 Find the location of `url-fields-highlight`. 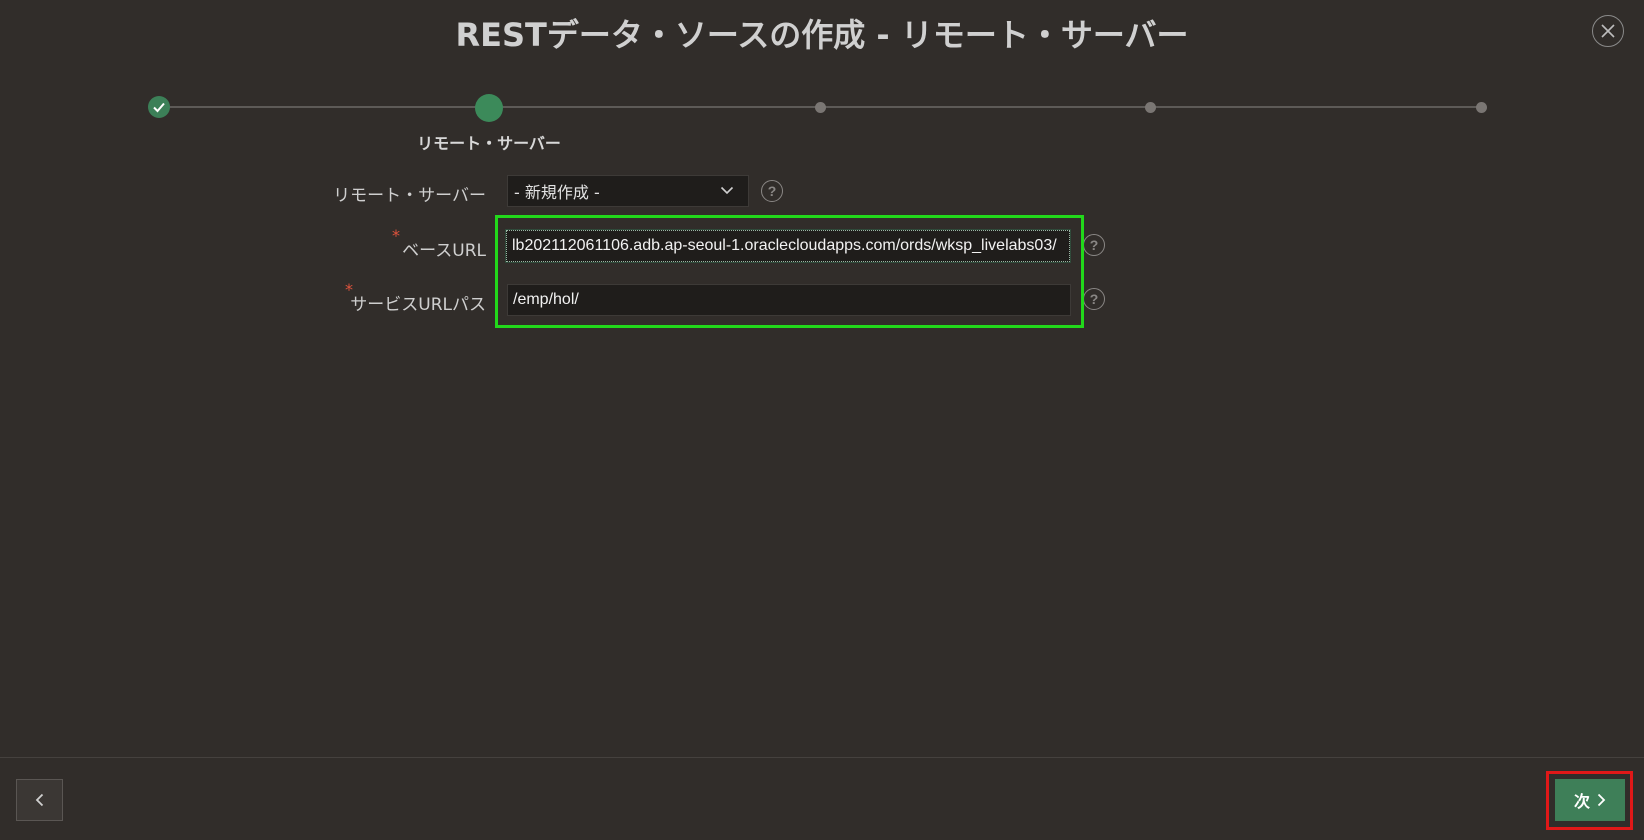

url-fields-highlight is located at coordinates (789, 271).